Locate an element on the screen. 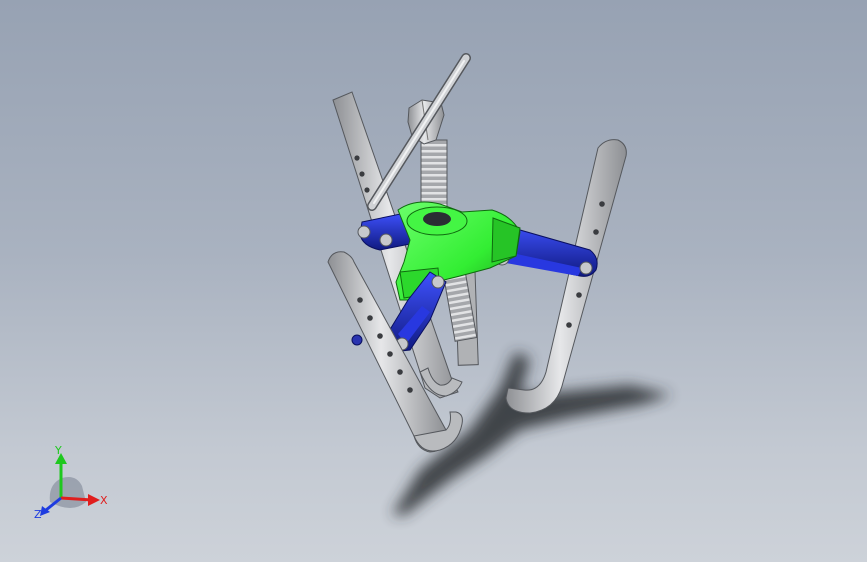  y-axis-label: Y is located at coordinates (58, 450).